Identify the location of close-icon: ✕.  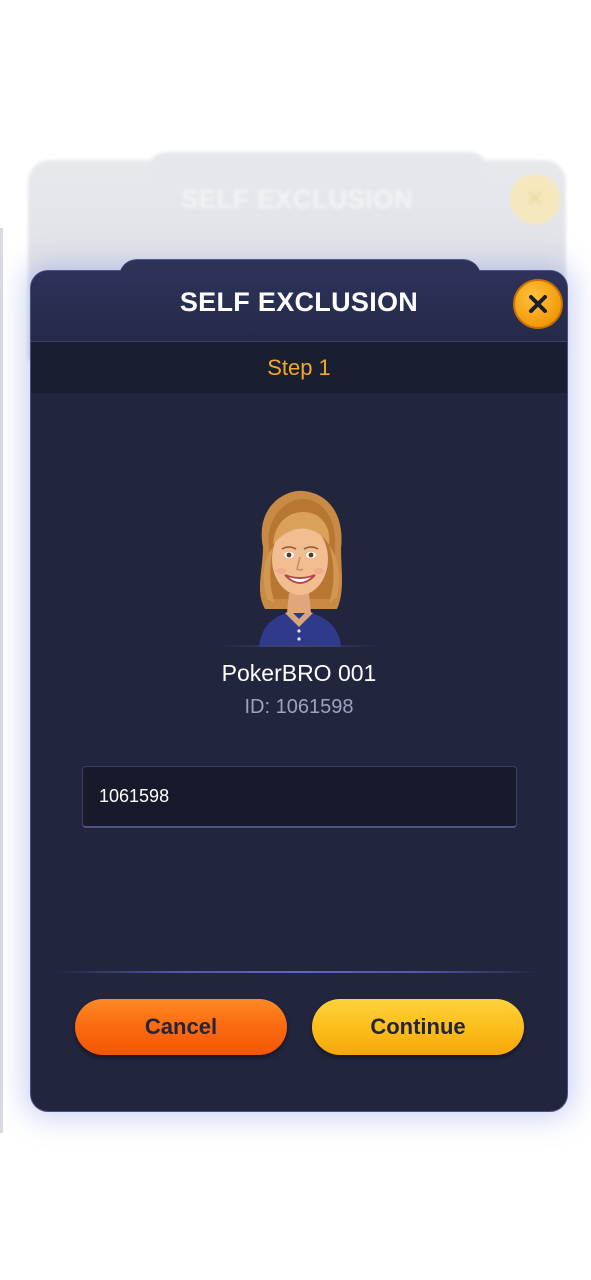
(535, 199).